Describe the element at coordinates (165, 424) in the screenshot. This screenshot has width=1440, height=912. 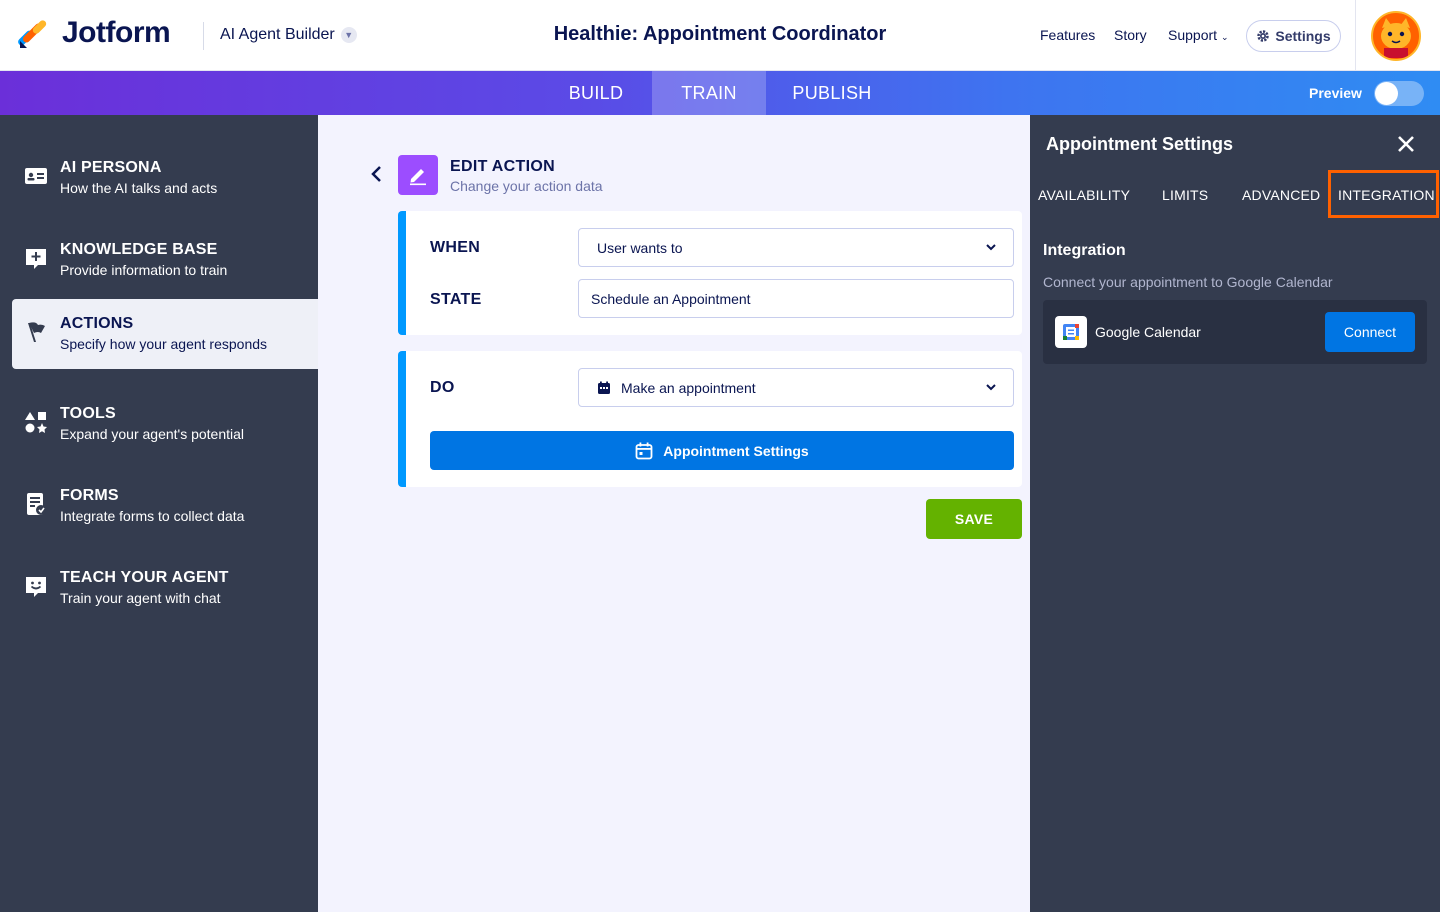
I see `sidebar-item-tools: TOOLS Expand your agent's potential` at that location.